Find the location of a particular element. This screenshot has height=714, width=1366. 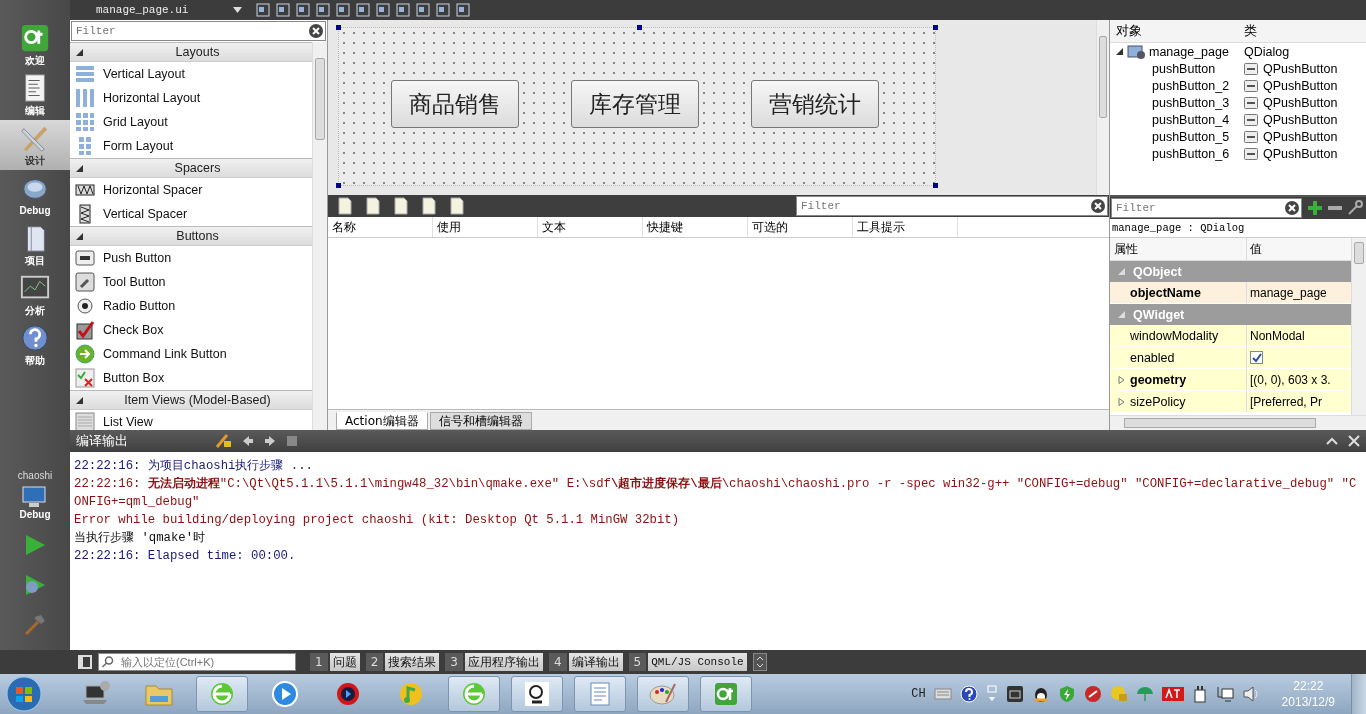

mode-button: 帮助 is located at coordinates (35, 345).